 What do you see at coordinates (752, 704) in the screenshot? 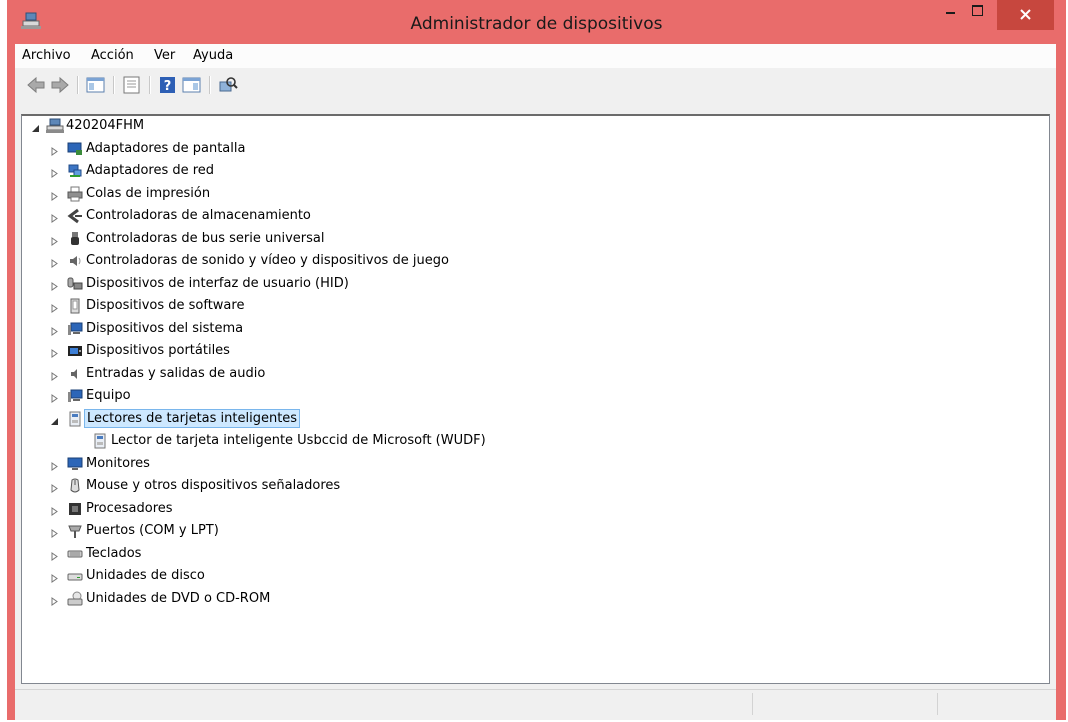
I see `status-divider` at bounding box center [752, 704].